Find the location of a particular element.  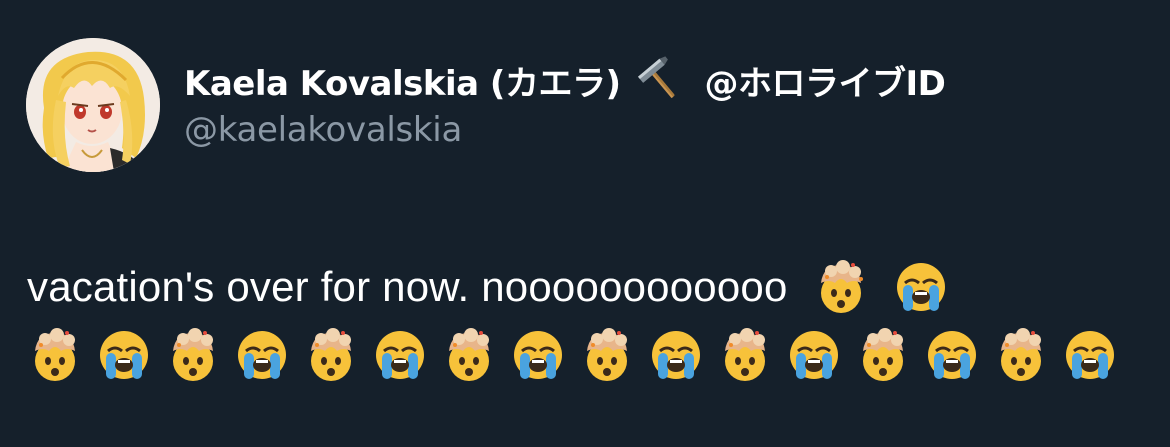

tweet-emoji-line is located at coordinates (592, 355).